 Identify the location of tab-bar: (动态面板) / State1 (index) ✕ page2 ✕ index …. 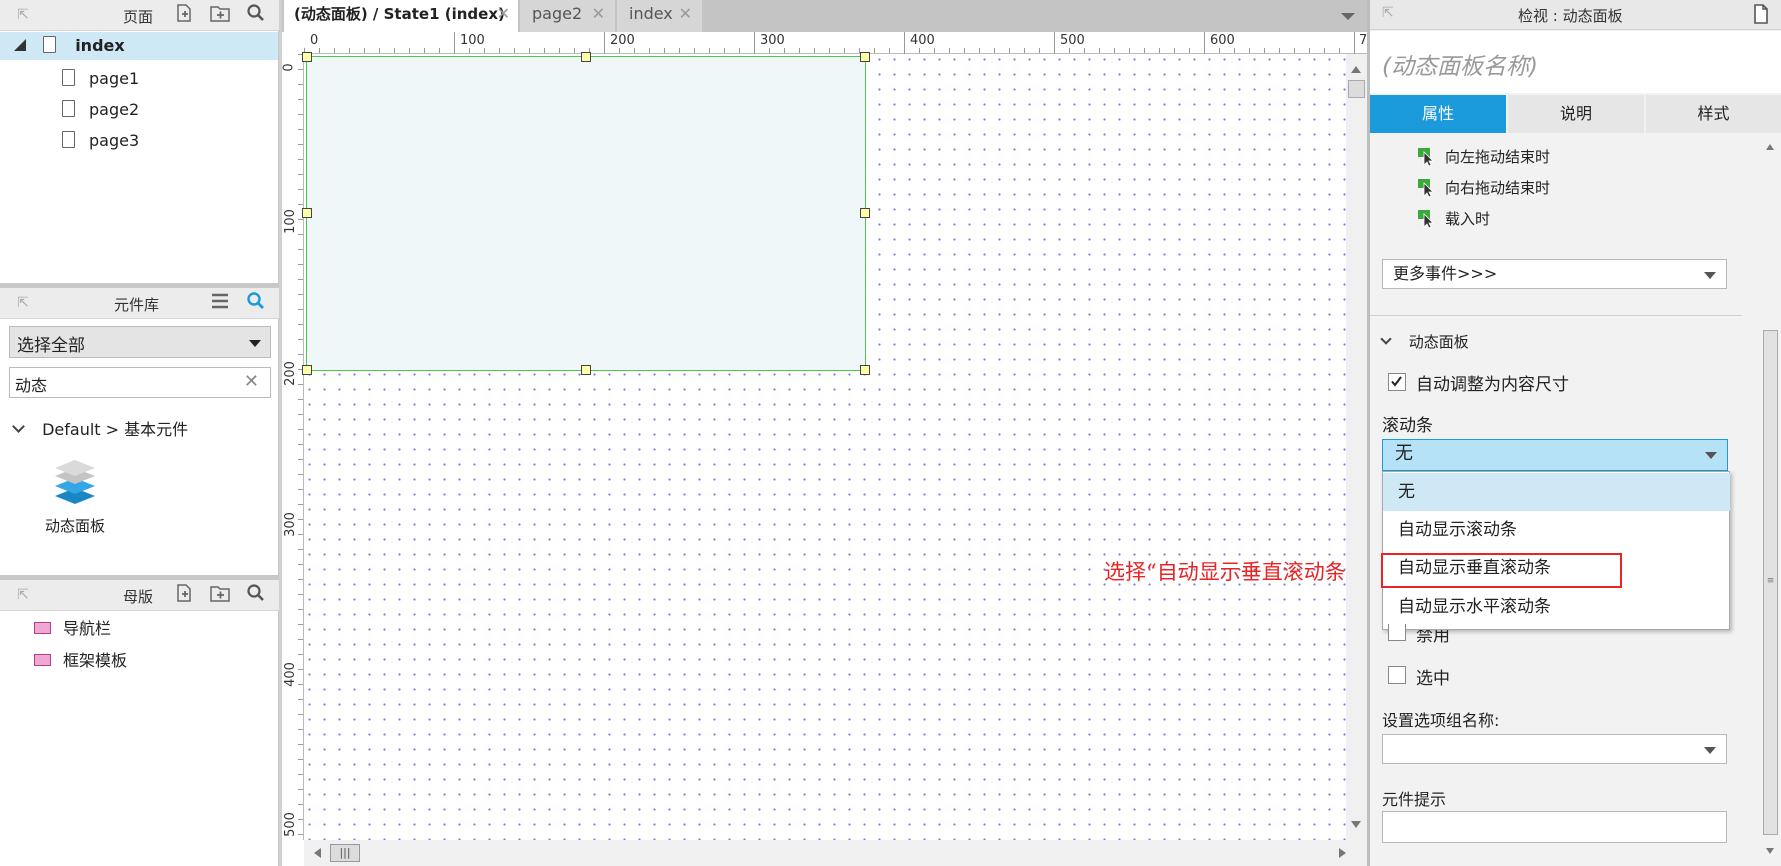
(824, 16).